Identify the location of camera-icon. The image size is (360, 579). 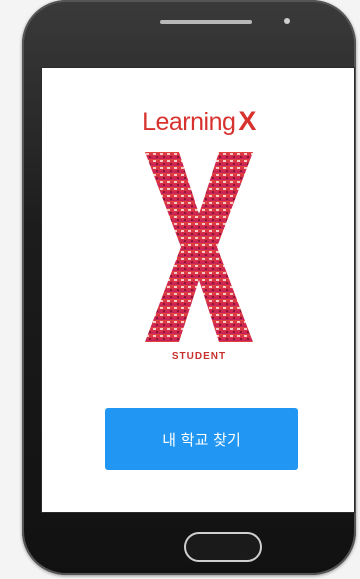
(287, 21).